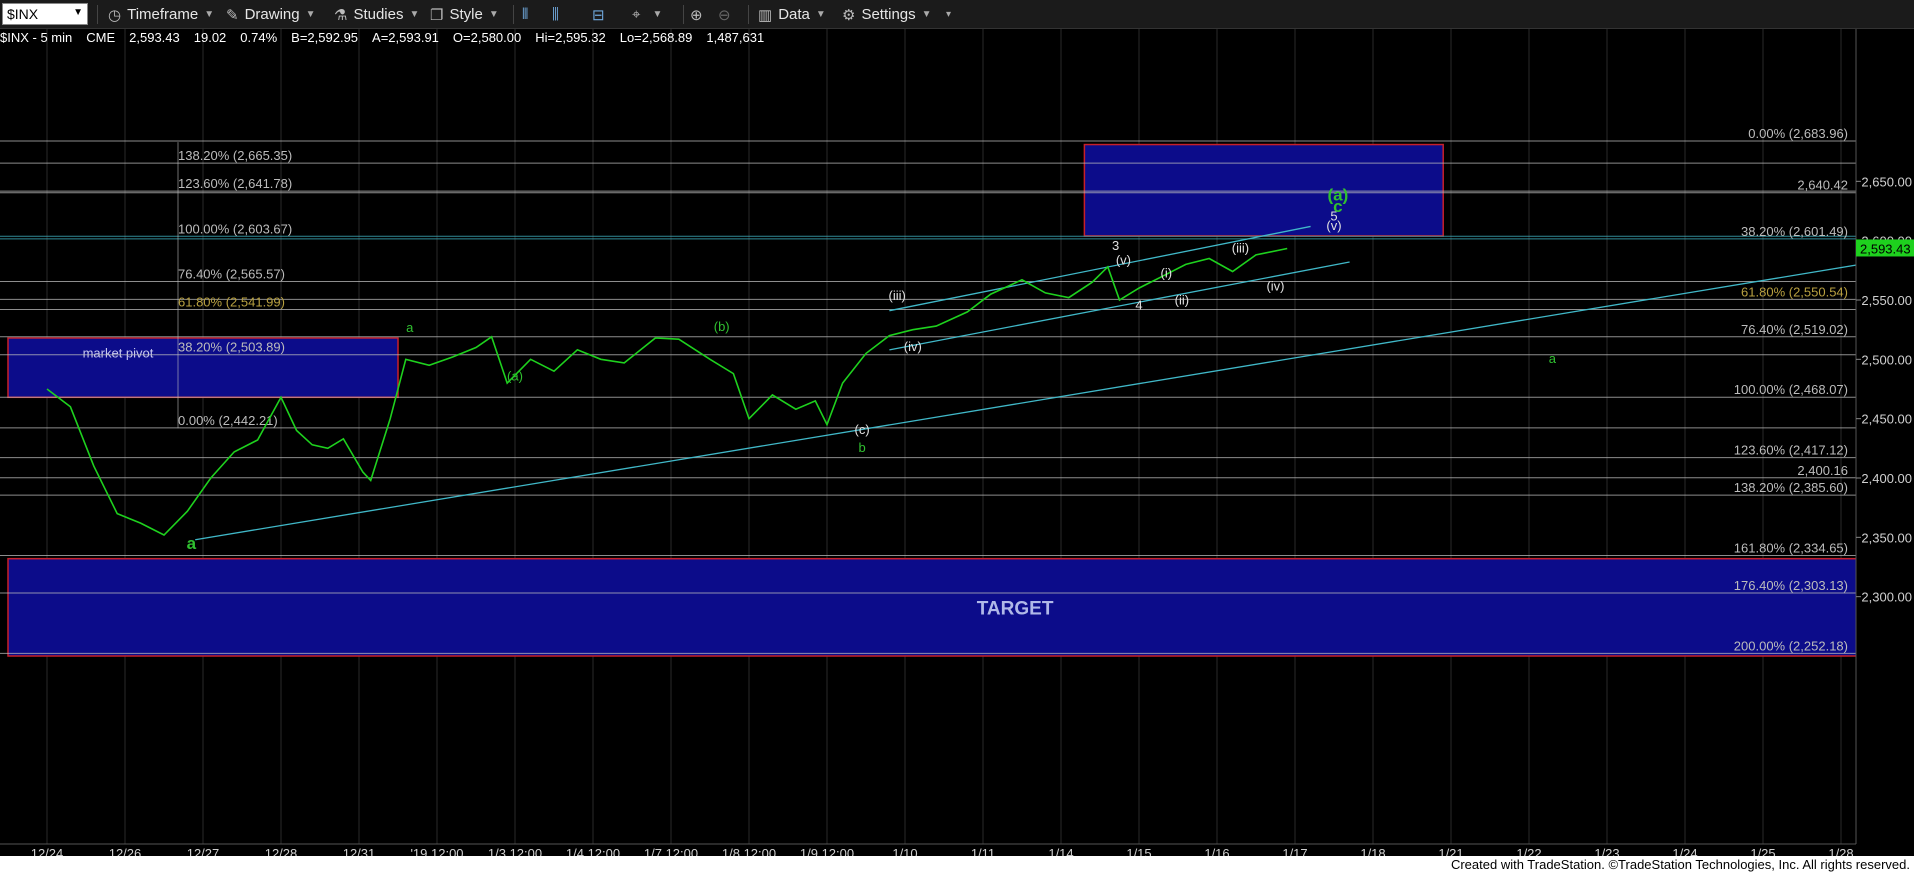 The height and width of the screenshot is (873, 1914). Describe the element at coordinates (1794, 329) in the screenshot. I see `fib-label: 76.40% (2,519.02)` at that location.